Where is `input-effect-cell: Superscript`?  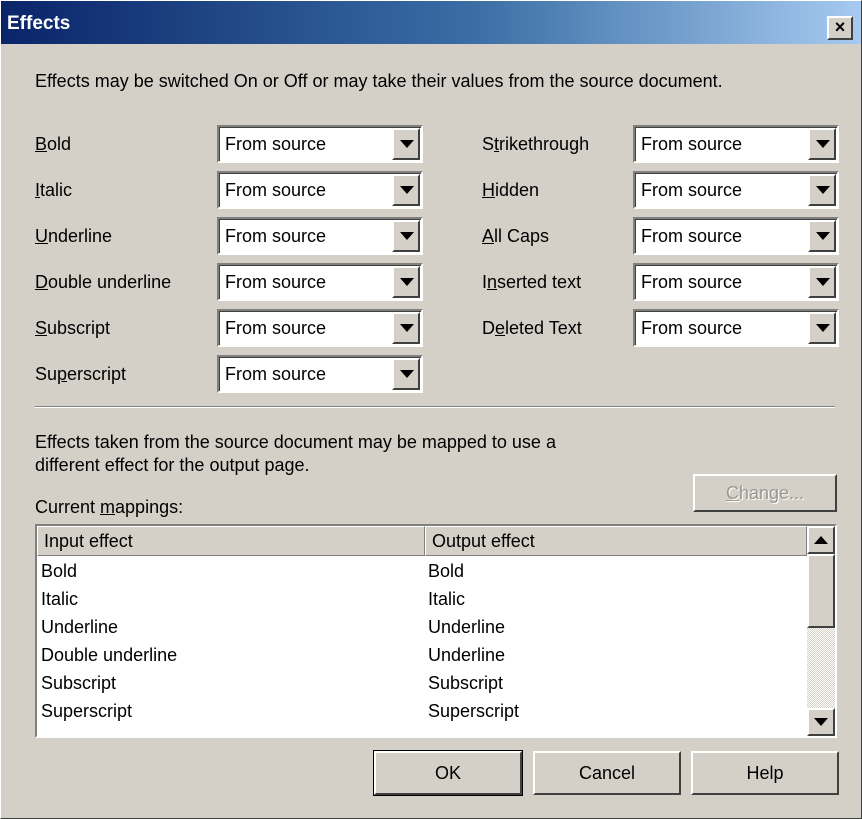
input-effect-cell: Superscript is located at coordinates (87, 711).